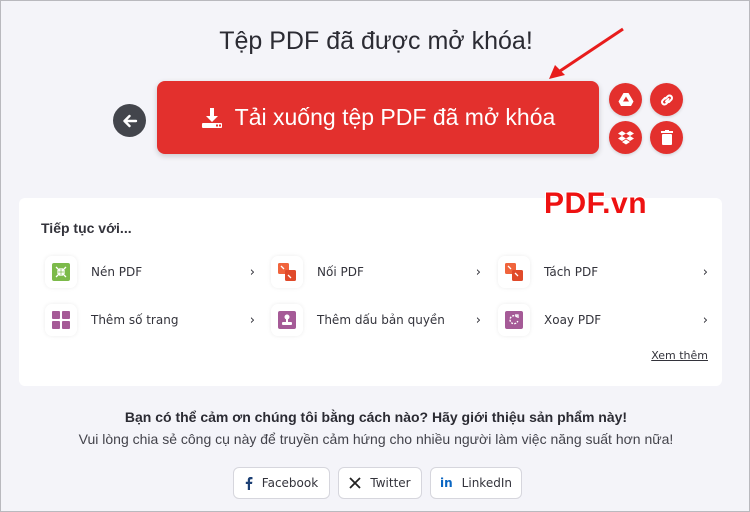 This screenshot has height=512, width=750. I want to click on see-more-link: Xem thêm, so click(679, 355).